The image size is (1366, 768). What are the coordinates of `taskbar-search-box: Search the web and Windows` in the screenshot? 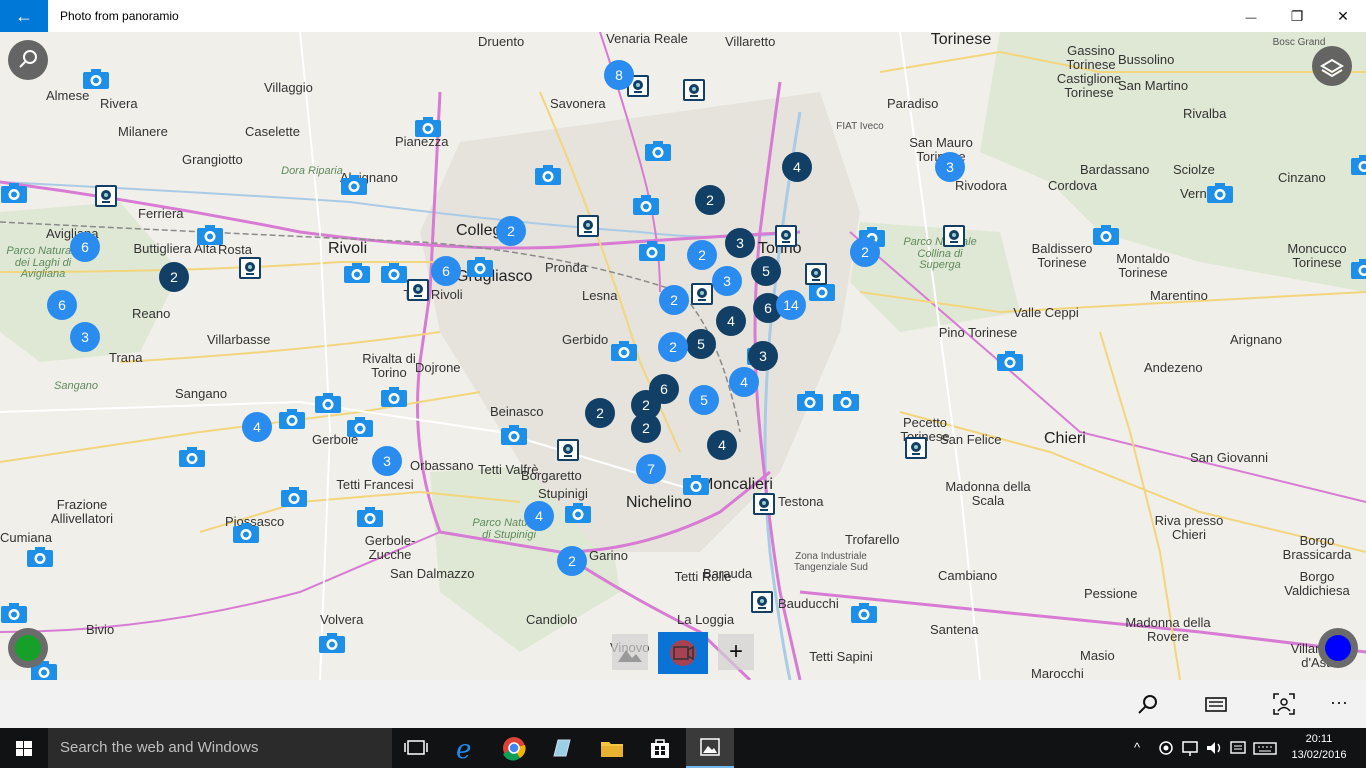 It's located at (220, 748).